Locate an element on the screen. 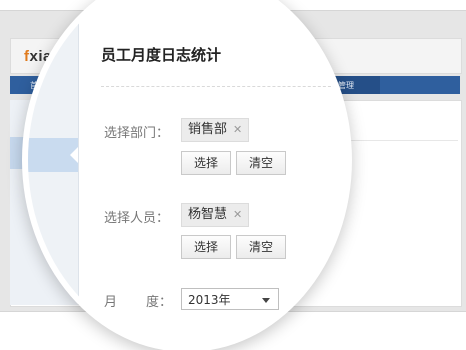 Image resolution: width=466 pixels, height=350 pixels. person-select-button: 选择 is located at coordinates (206, 247).